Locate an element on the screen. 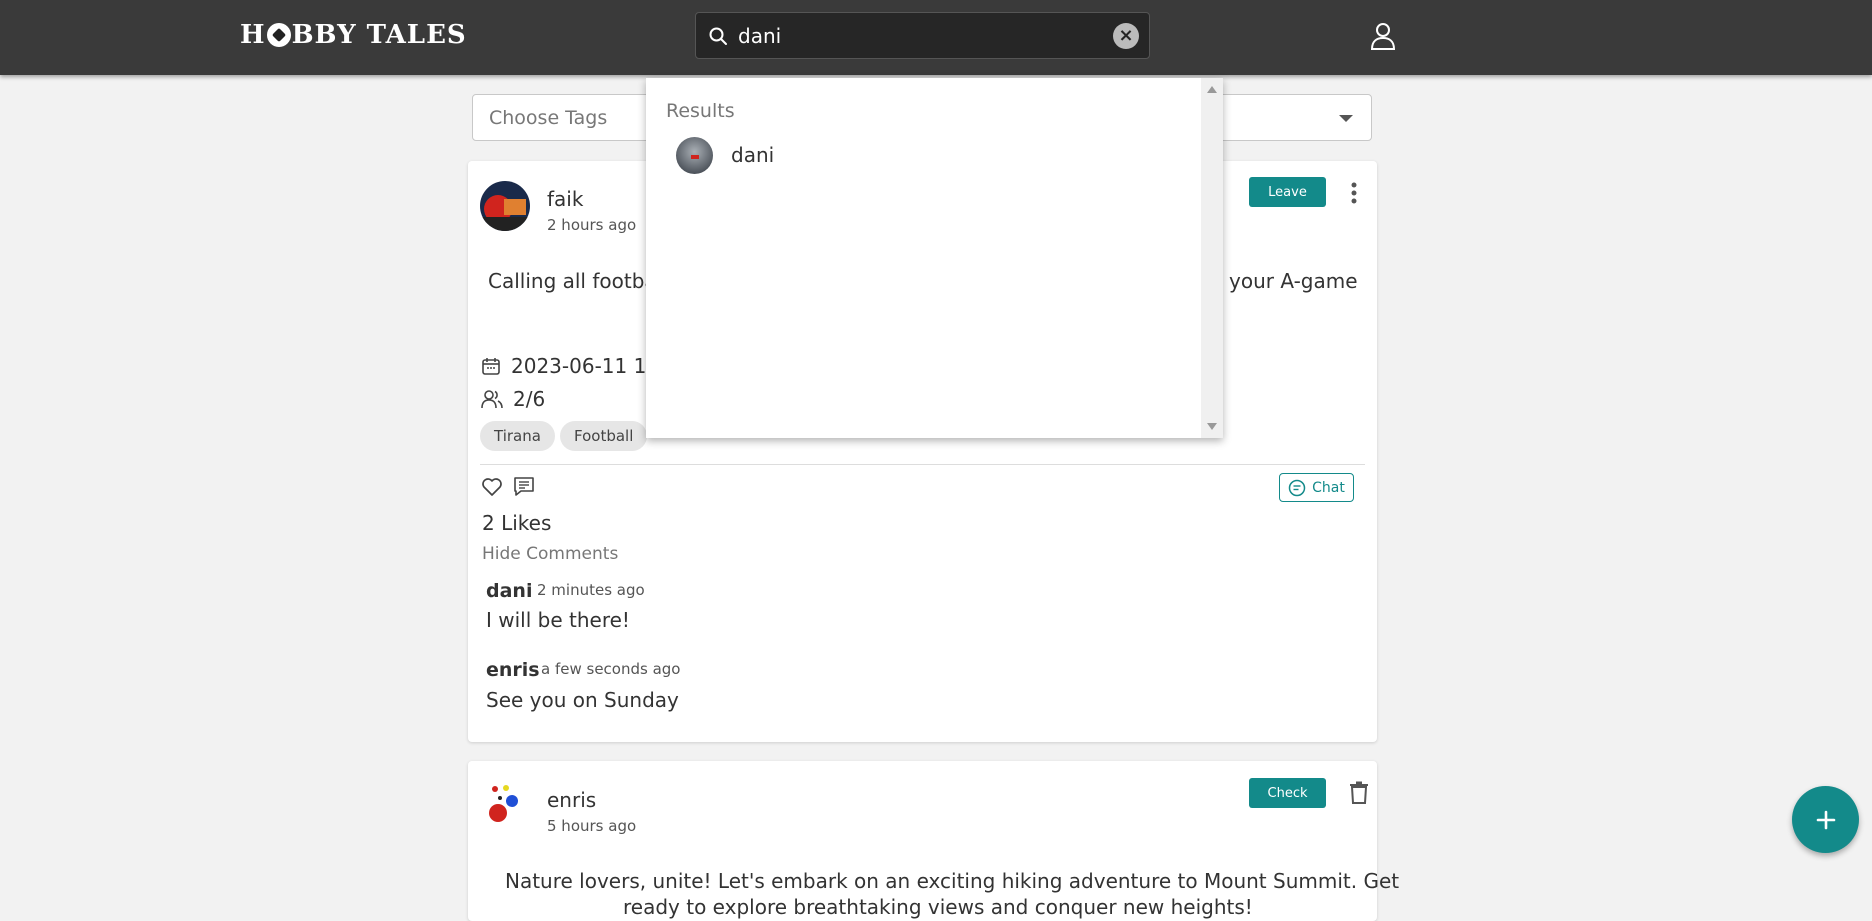  app-logo: H BBY TALES is located at coordinates (353, 35).